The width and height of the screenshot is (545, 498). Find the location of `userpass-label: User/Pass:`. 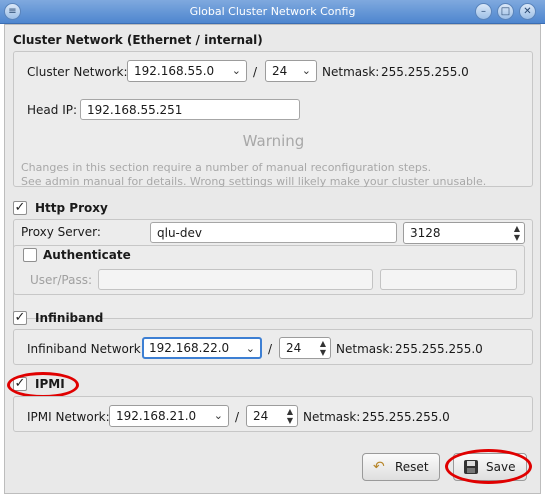

userpass-label: User/Pass: is located at coordinates (61, 280).